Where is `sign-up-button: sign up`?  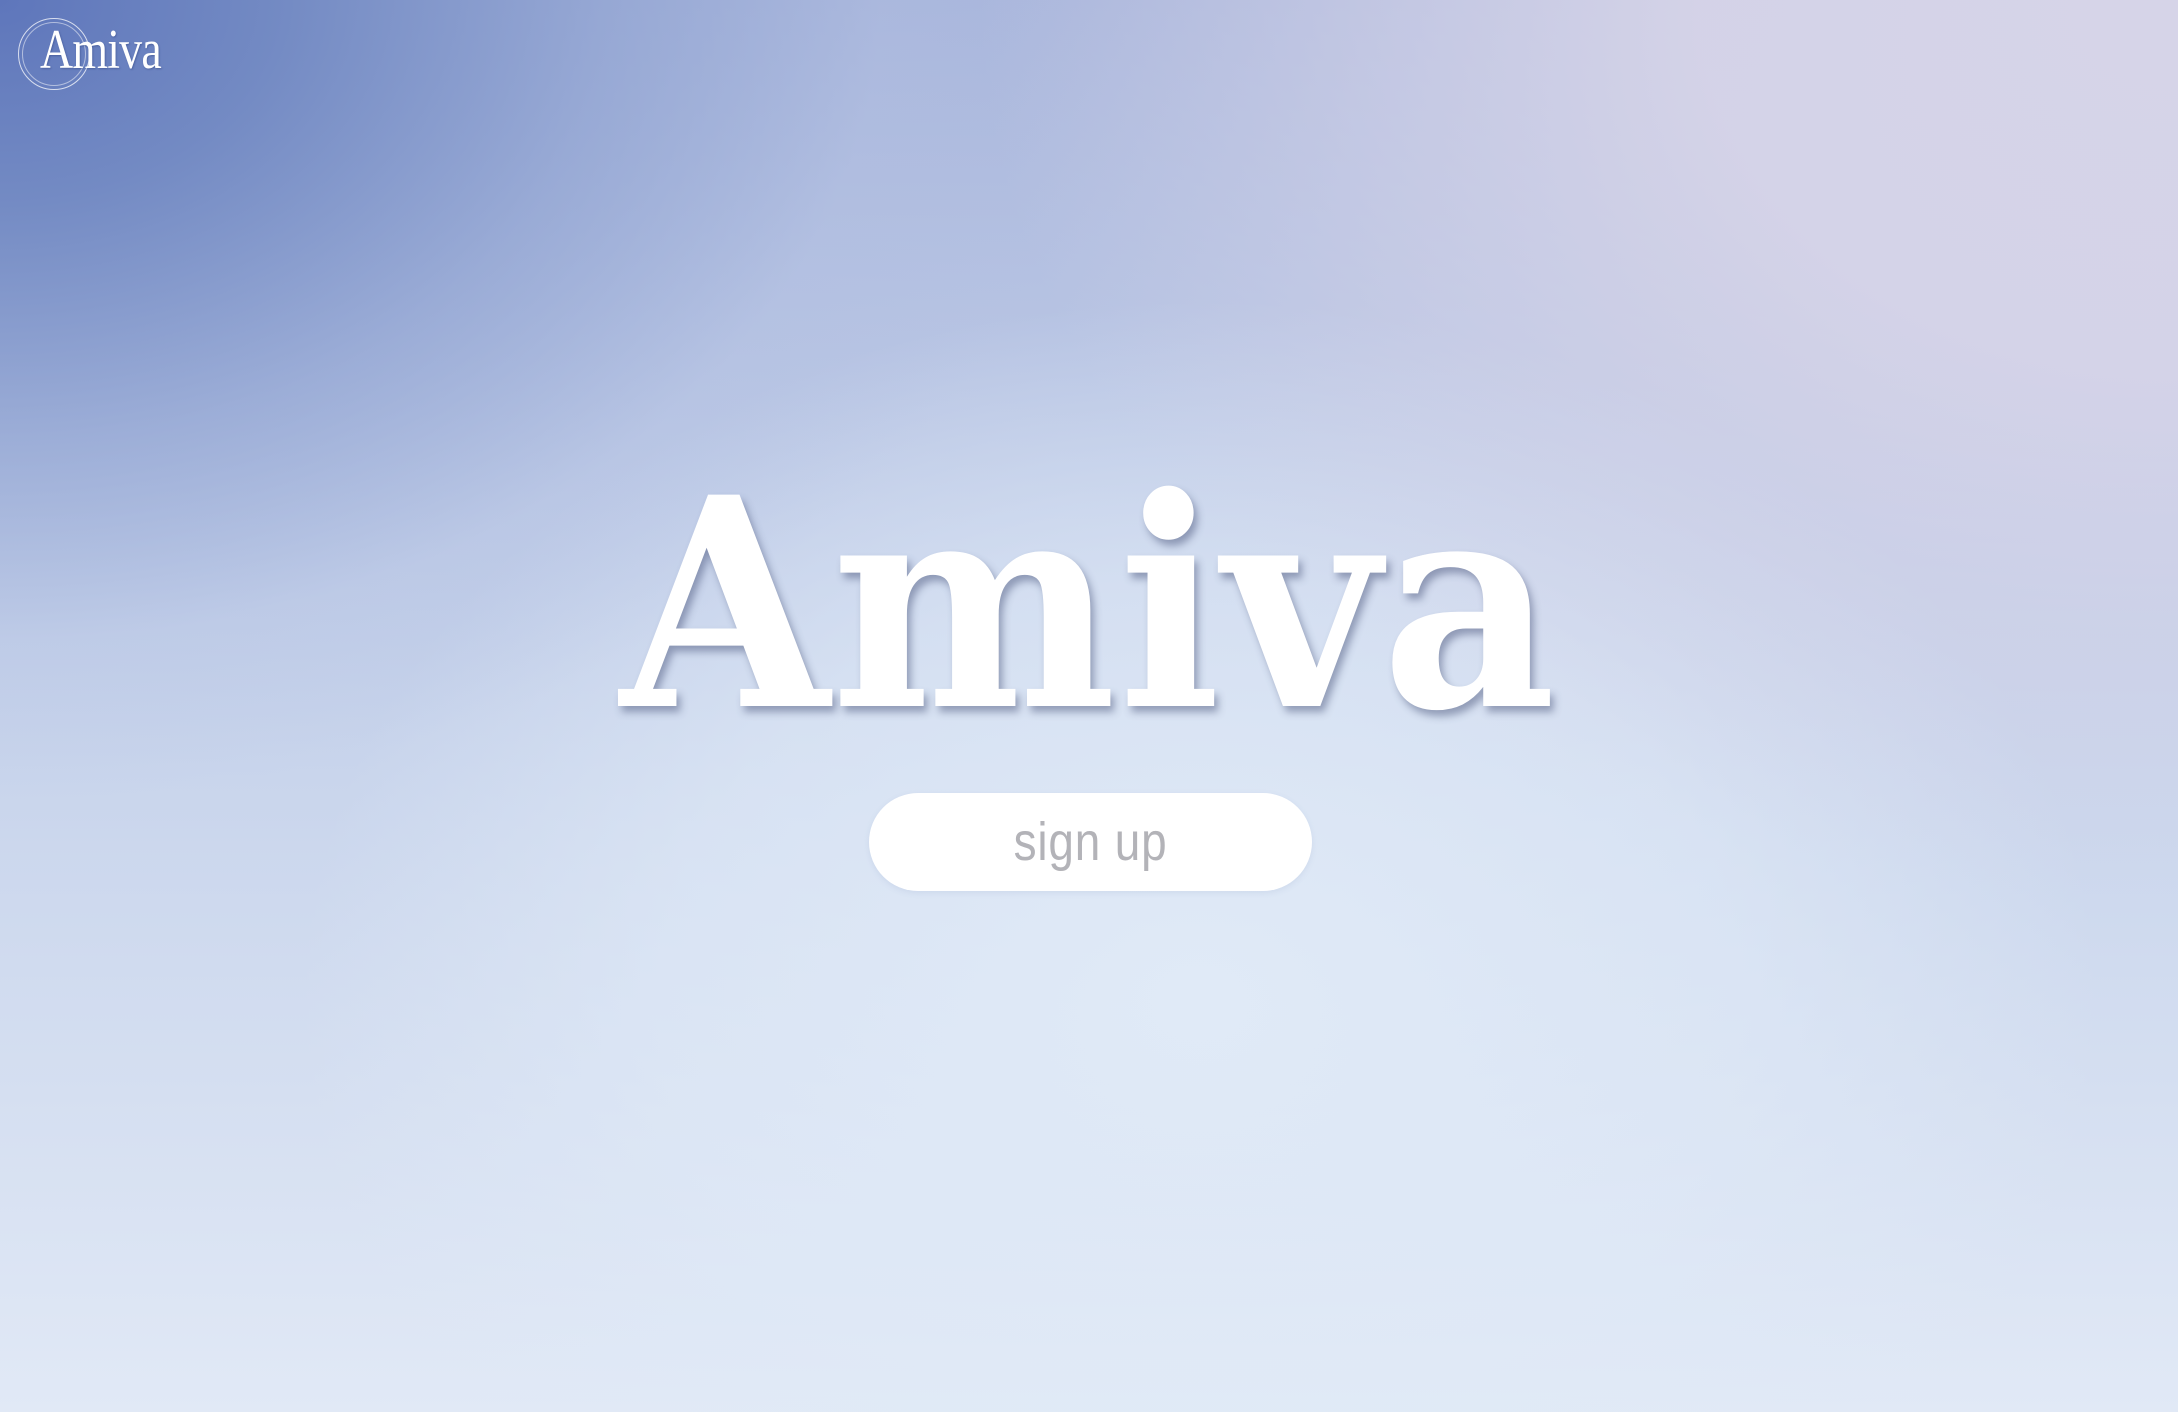
sign-up-button: sign up is located at coordinates (1090, 842).